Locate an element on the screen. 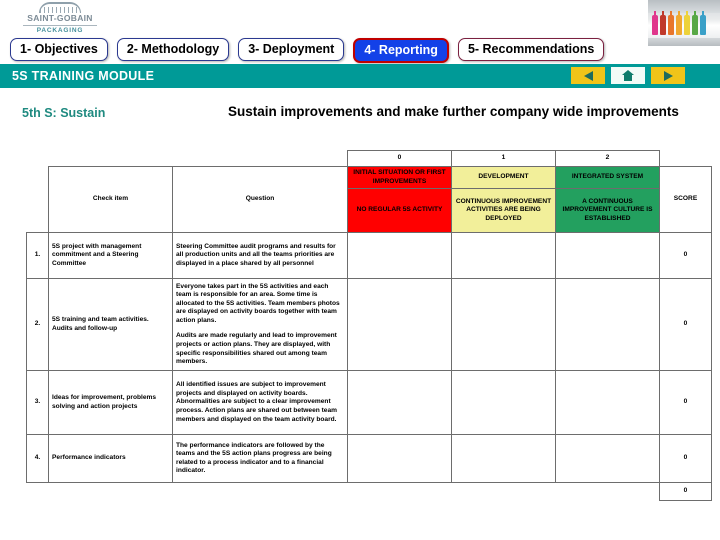 This screenshot has width=720, height=540. back-button is located at coordinates (588, 75).